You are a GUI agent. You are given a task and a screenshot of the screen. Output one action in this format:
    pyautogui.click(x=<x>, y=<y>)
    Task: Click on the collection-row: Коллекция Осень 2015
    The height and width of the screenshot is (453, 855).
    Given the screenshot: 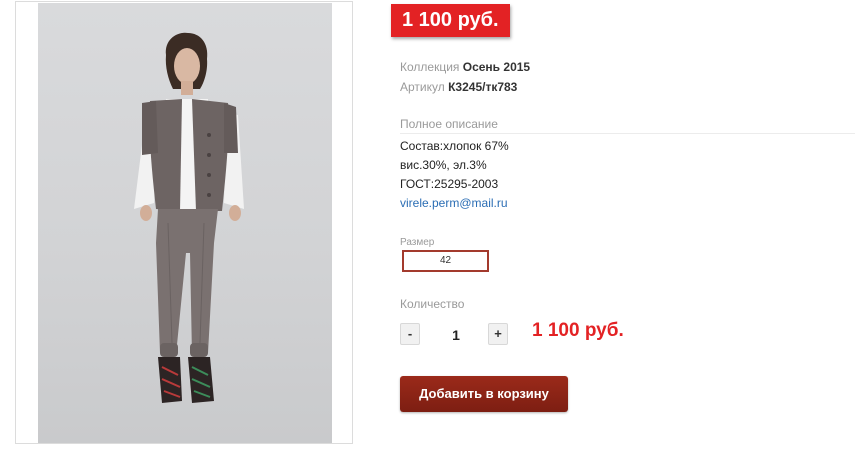 What is the action you would take?
    pyautogui.click(x=465, y=67)
    